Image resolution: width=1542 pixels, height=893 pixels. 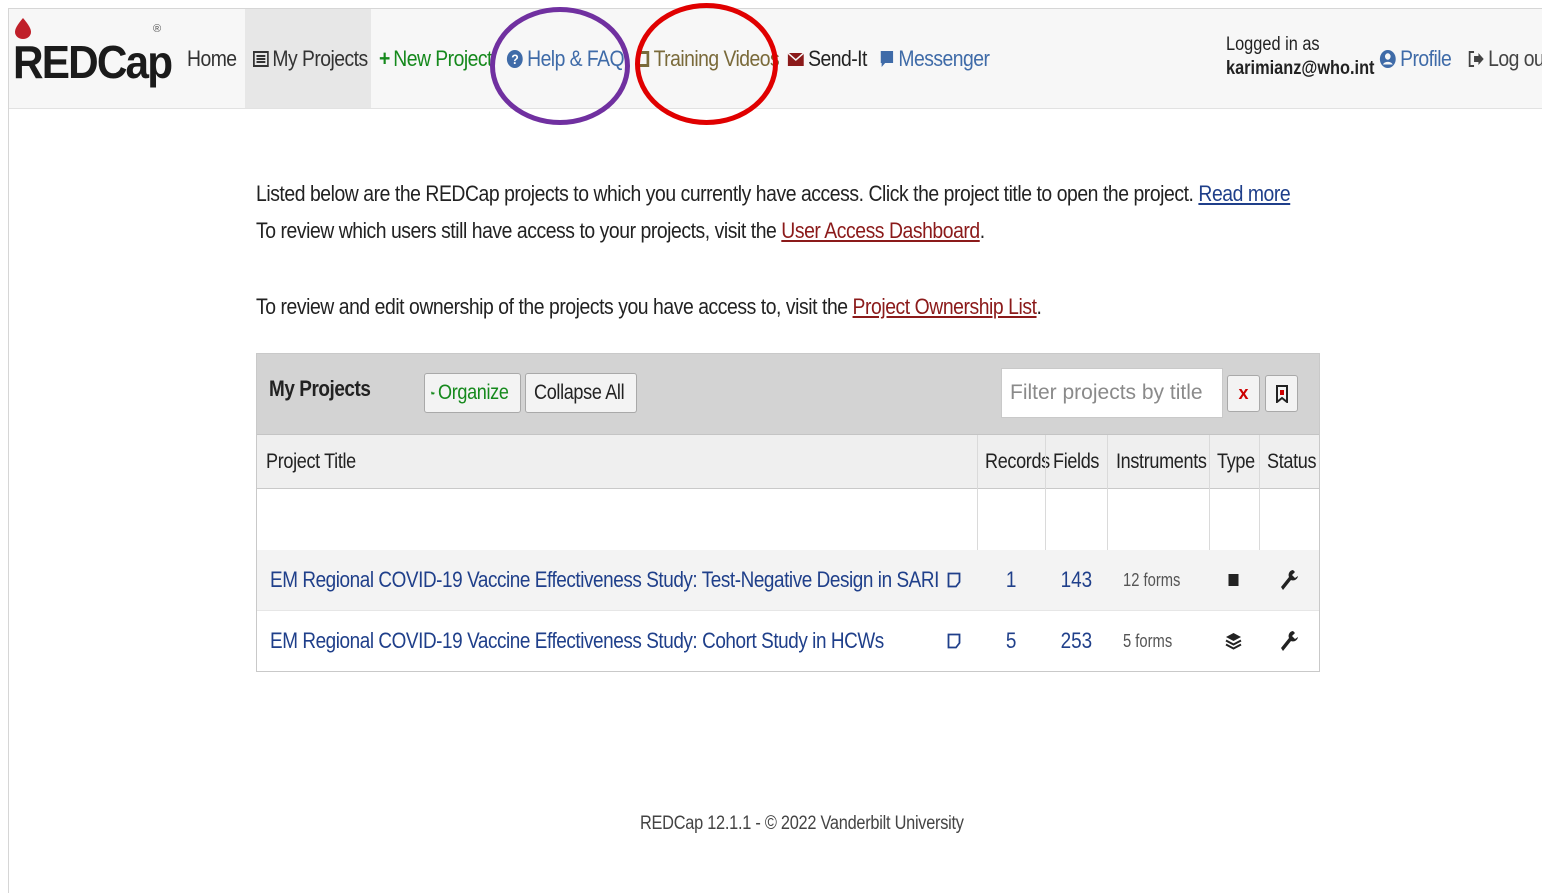 I want to click on user-access-dashboard-link: User Access Dashboard, so click(x=880, y=230).